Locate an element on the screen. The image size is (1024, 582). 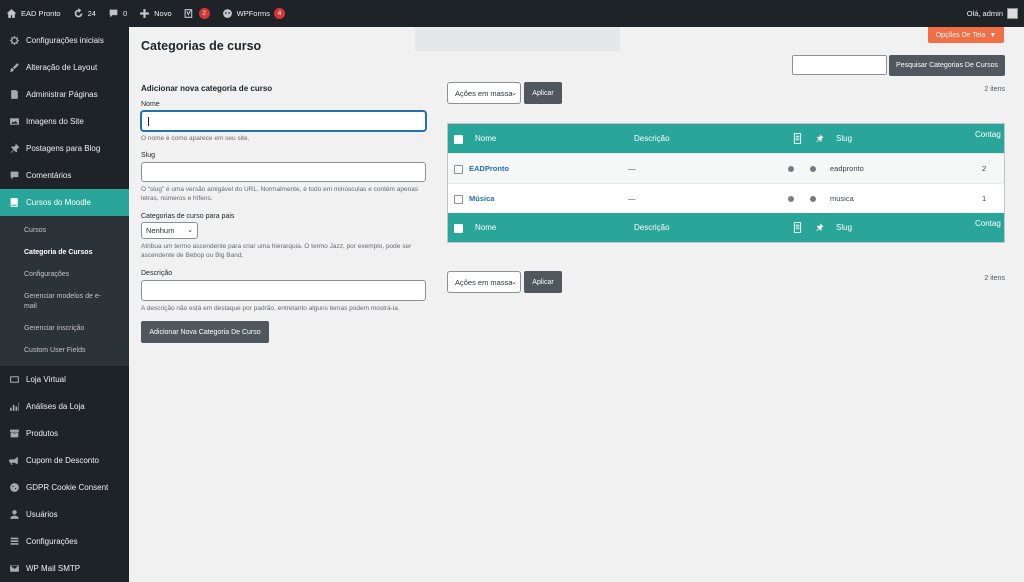
mail-icon is located at coordinates (14, 568).